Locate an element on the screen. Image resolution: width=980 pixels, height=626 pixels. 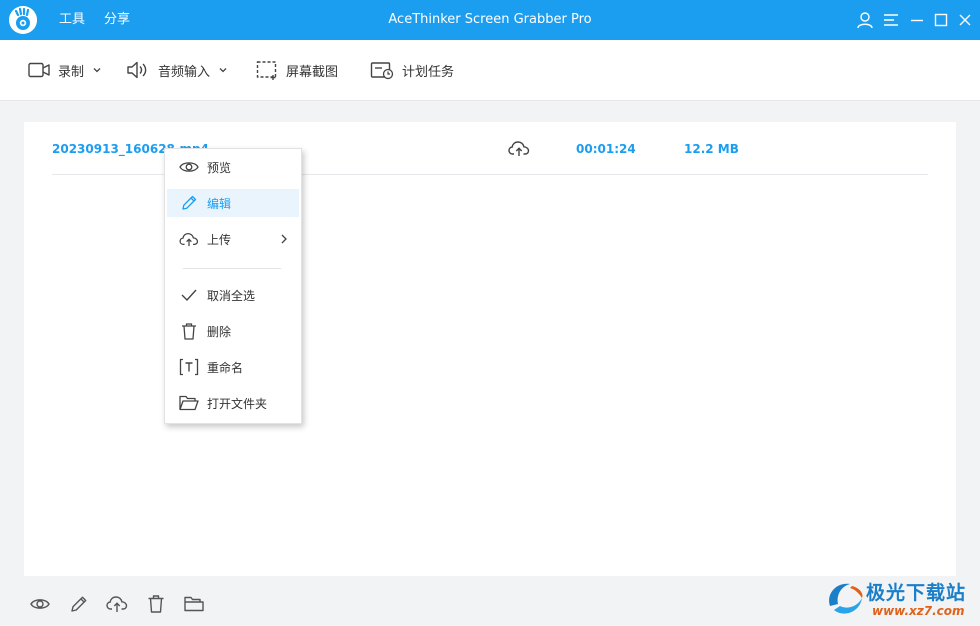
menu-item-edit: 编辑 is located at coordinates (233, 203).